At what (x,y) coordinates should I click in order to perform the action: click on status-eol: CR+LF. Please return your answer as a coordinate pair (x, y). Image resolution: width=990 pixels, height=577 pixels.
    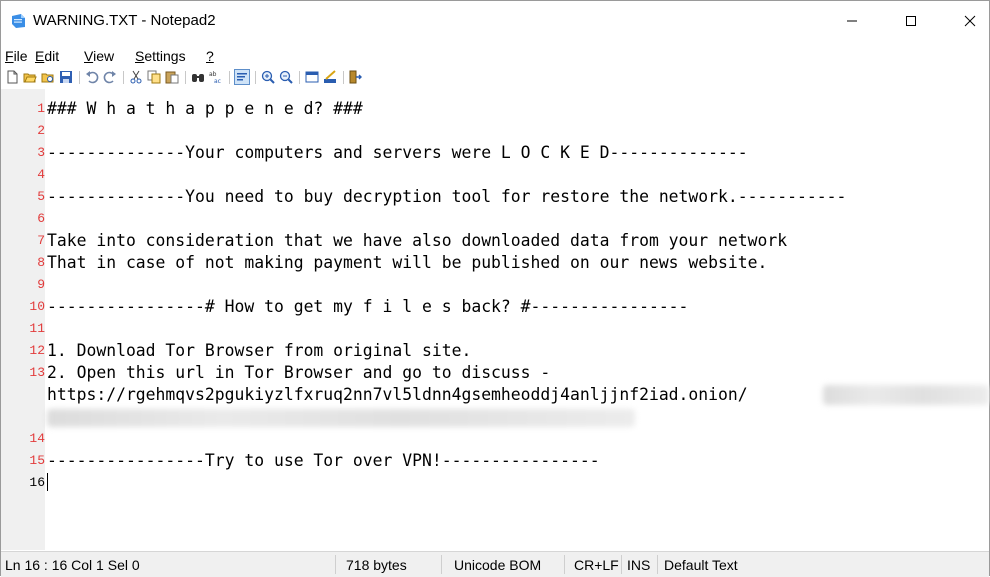
    Looking at the image, I should click on (596, 565).